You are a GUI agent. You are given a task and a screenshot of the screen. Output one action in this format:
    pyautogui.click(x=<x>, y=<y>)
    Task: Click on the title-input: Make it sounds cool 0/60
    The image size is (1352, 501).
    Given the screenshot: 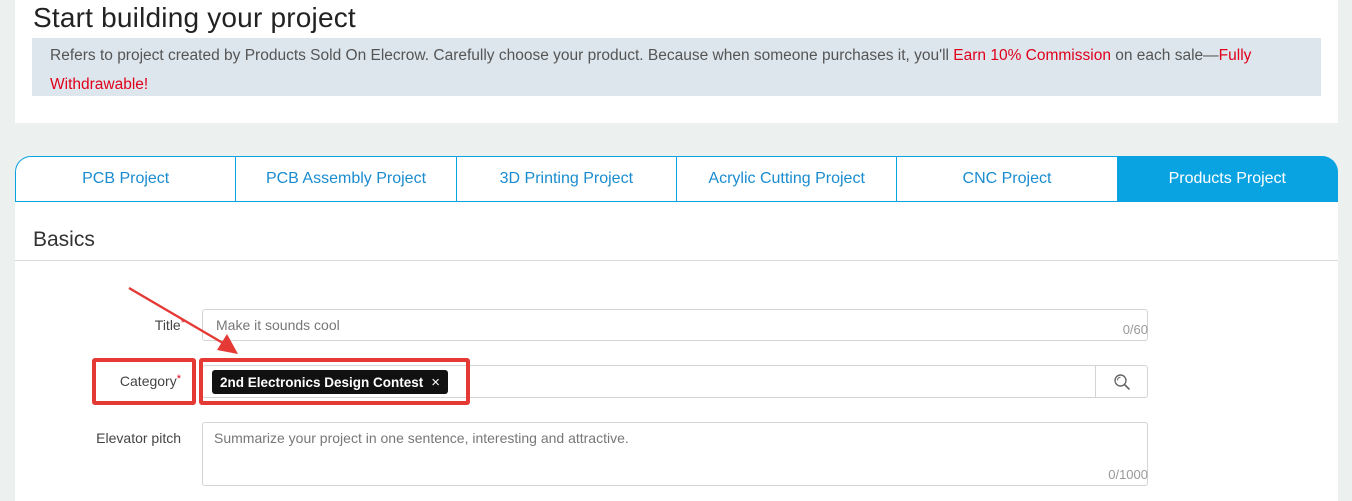 What is the action you would take?
    pyautogui.click(x=675, y=325)
    